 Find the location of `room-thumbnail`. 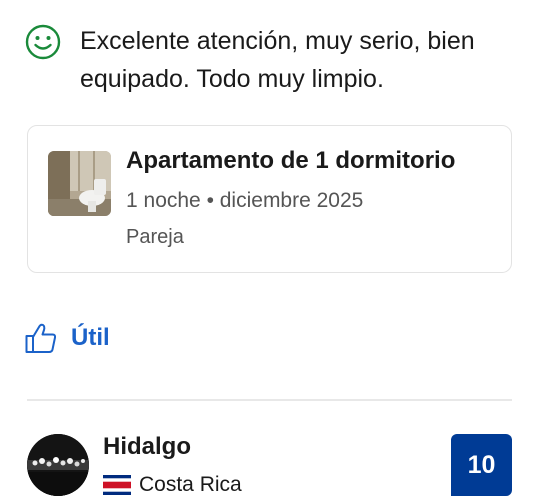

room-thumbnail is located at coordinates (79, 183).